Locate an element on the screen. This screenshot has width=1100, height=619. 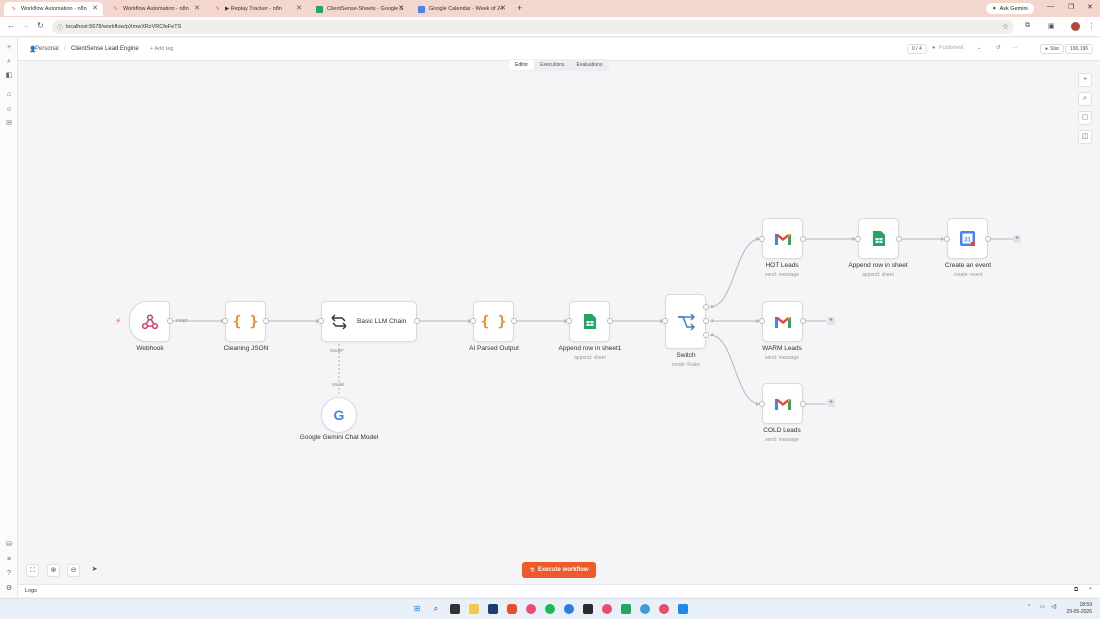
browser-tab-4: ClientSense-Sheets - Google S ✕ is located at coordinates (359, 9).